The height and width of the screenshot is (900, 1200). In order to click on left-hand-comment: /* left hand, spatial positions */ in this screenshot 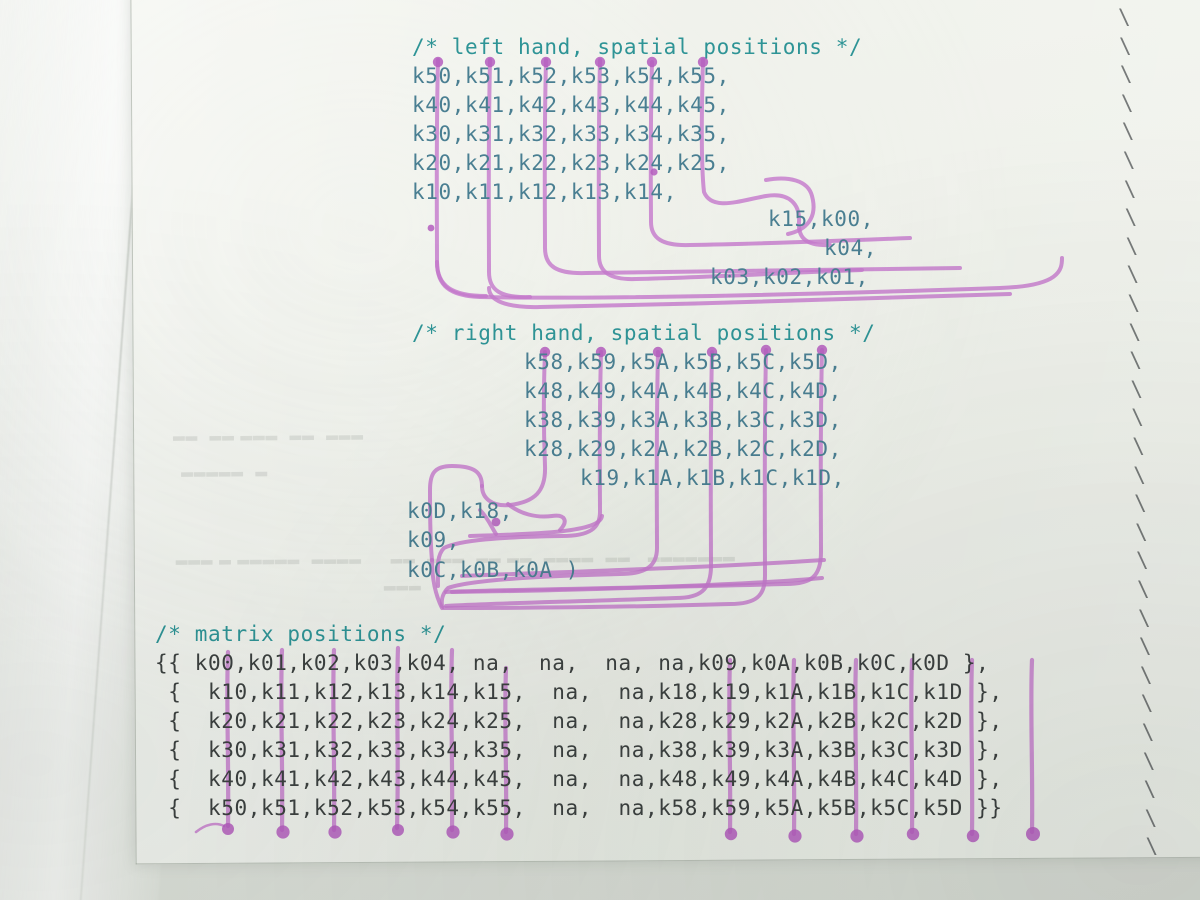, I will do `click(637, 47)`.